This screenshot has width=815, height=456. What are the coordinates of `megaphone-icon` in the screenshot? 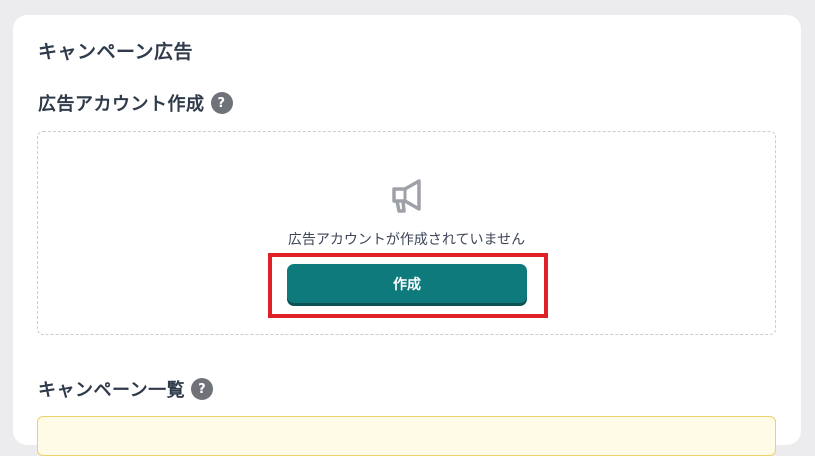 It's located at (406, 196).